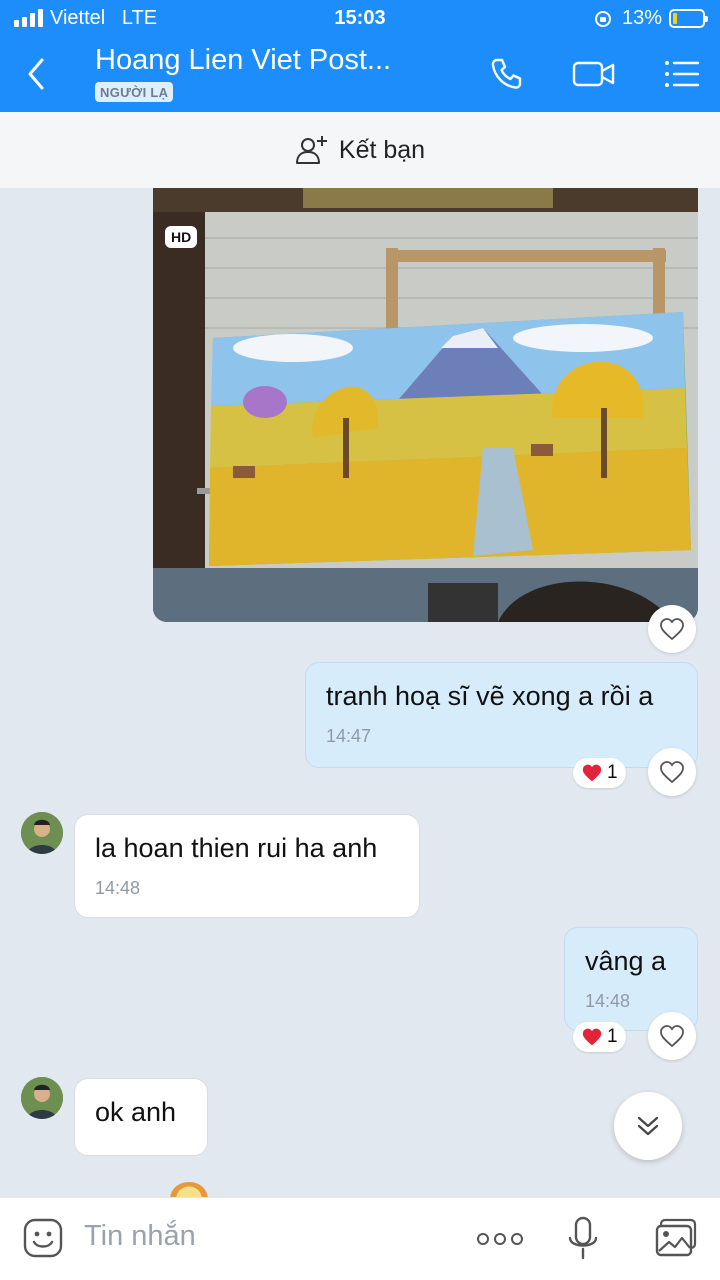 The image size is (720, 1280). I want to click on back-icon, so click(37, 74).